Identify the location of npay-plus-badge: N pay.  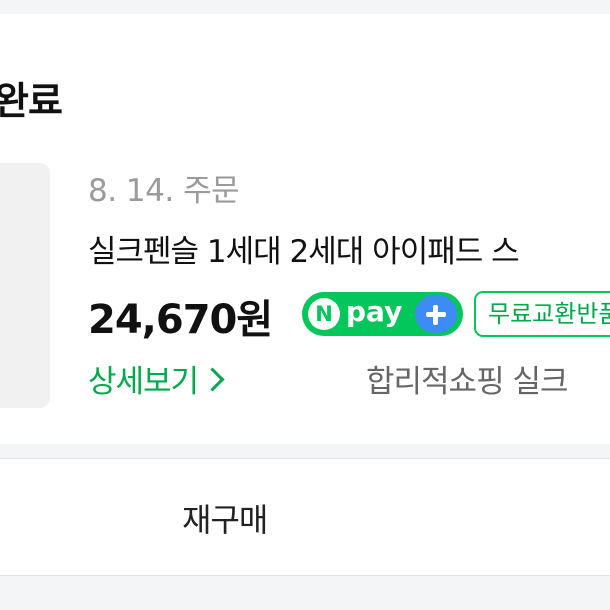
(382, 314).